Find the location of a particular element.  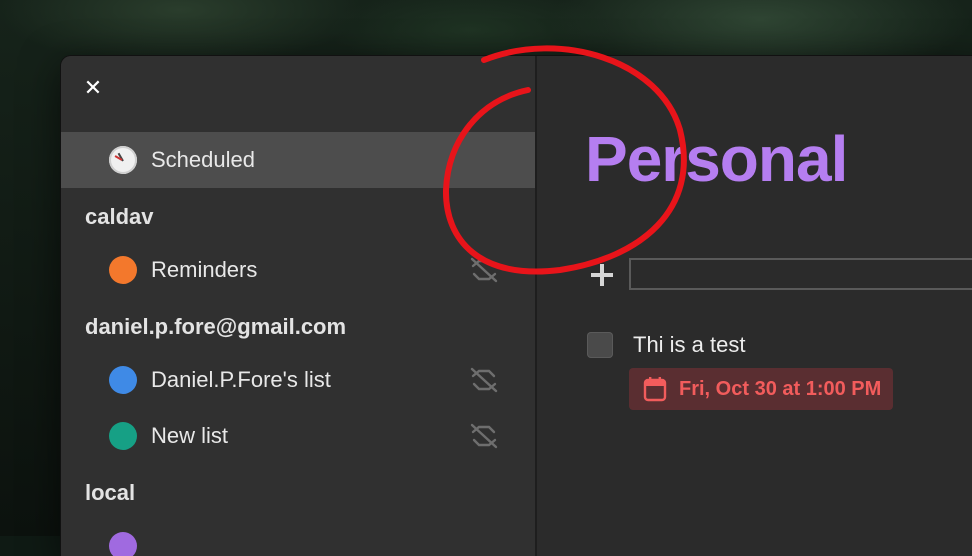

due-date-label: Fri, Oct 30 at 1:00 PM is located at coordinates (780, 388).